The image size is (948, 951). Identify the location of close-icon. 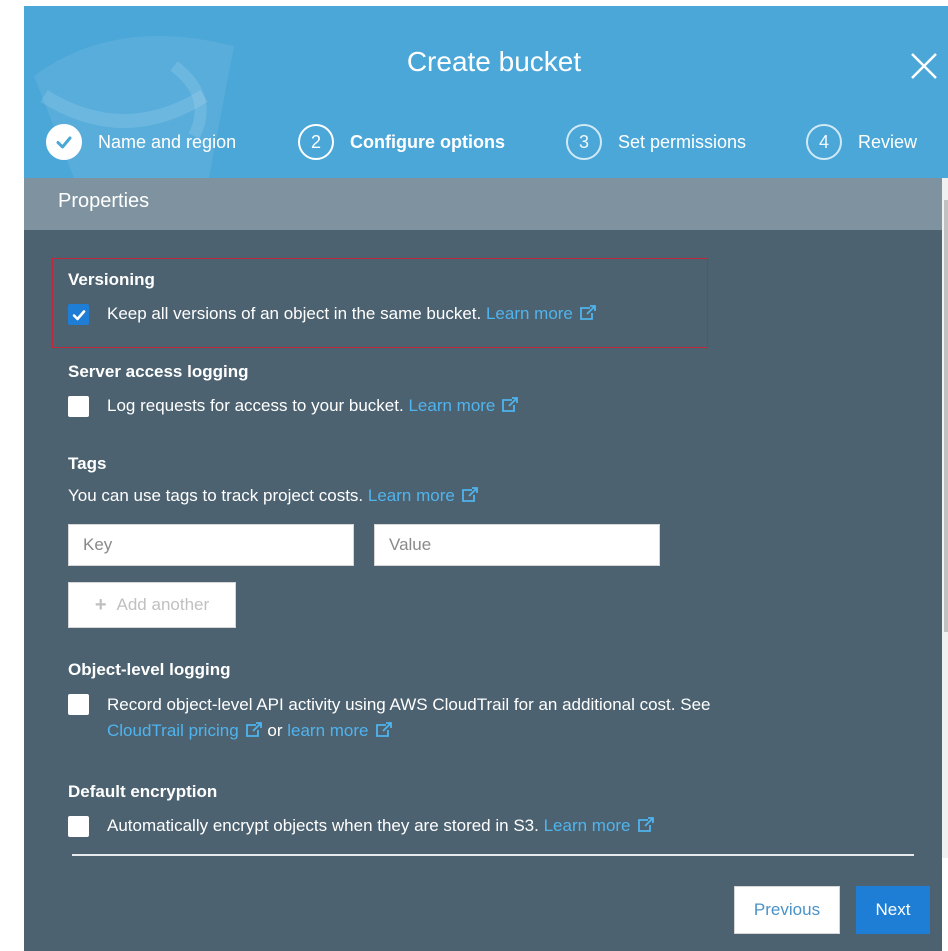
(924, 66).